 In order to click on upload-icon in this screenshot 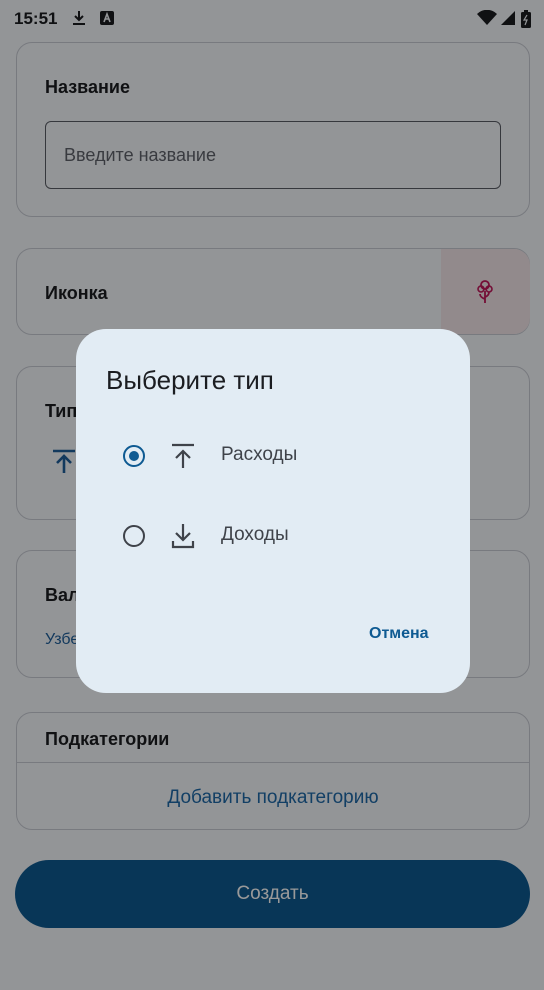, I will do `click(183, 458)`.